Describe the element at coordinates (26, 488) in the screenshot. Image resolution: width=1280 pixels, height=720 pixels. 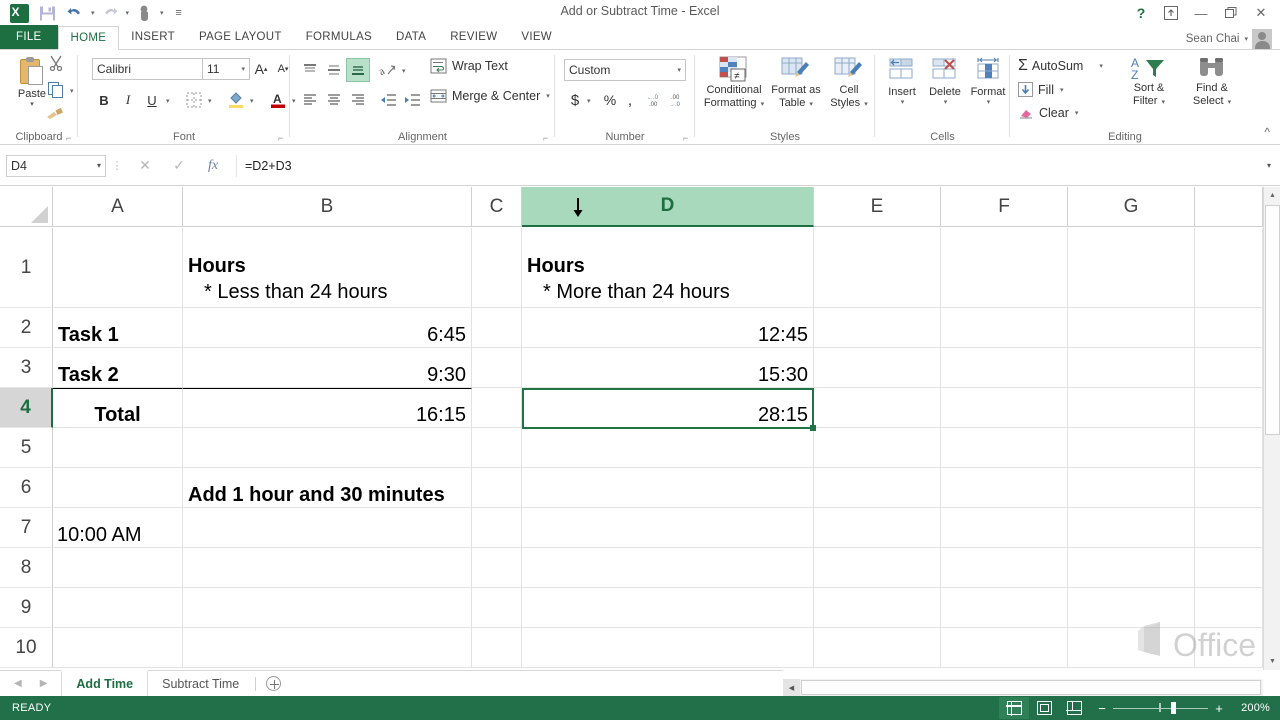
I see `row-header-6: 6` at that location.